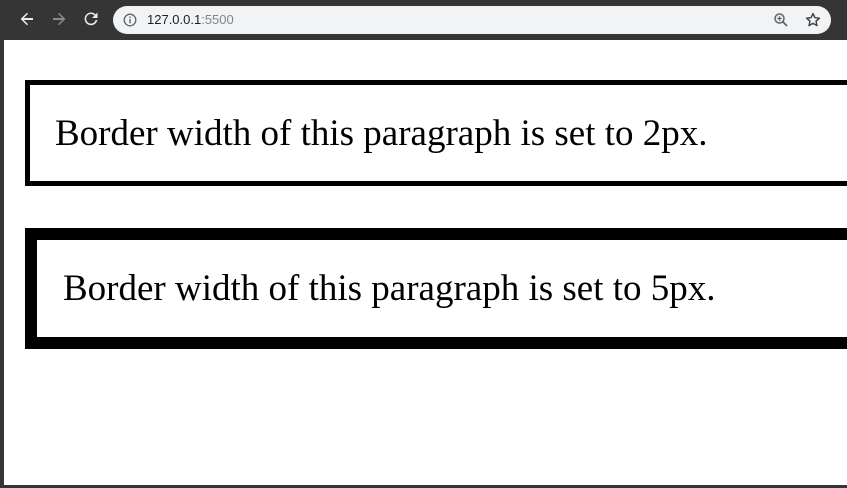 This screenshot has height=488, width=847. Describe the element at coordinates (813, 20) in the screenshot. I see `star-icon` at that location.